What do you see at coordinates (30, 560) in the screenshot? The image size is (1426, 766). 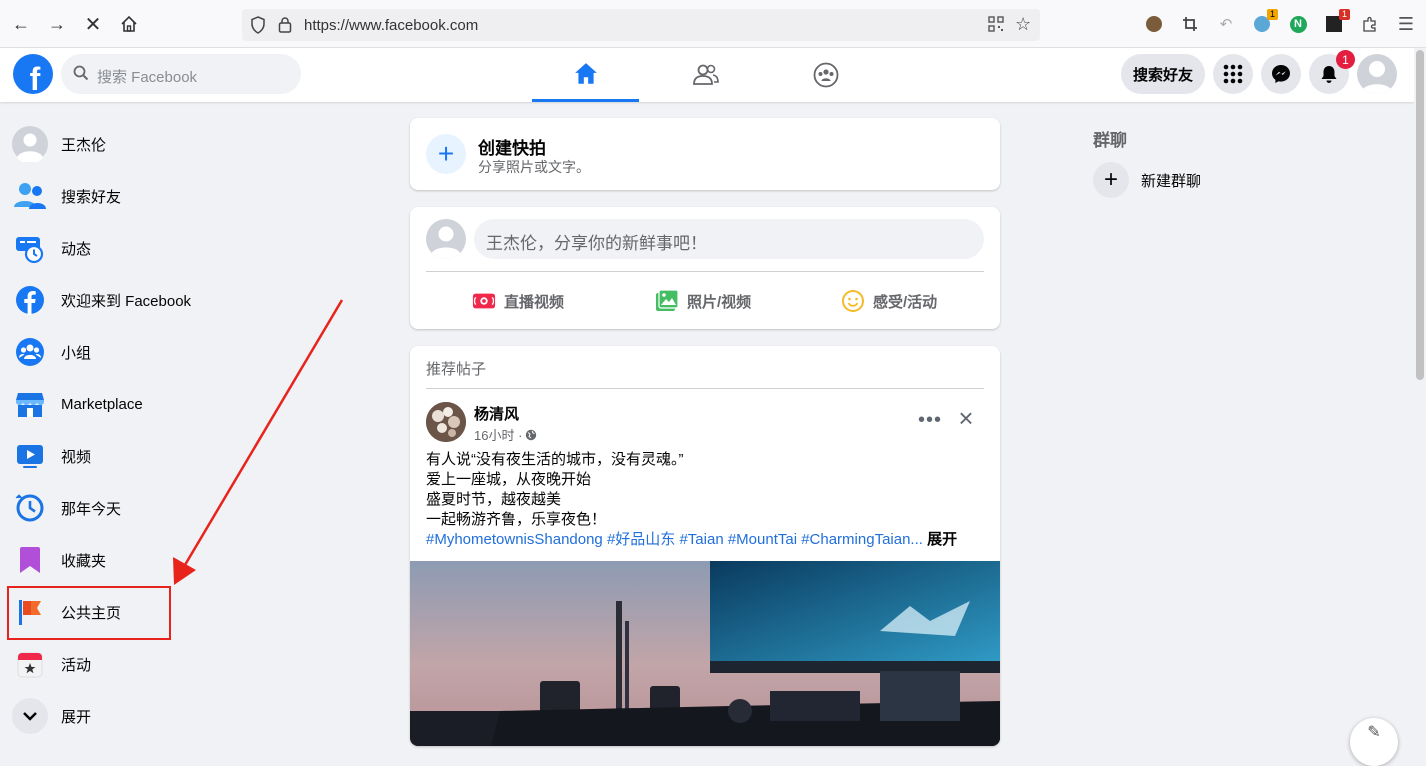 I see `bookmark-icon` at bounding box center [30, 560].